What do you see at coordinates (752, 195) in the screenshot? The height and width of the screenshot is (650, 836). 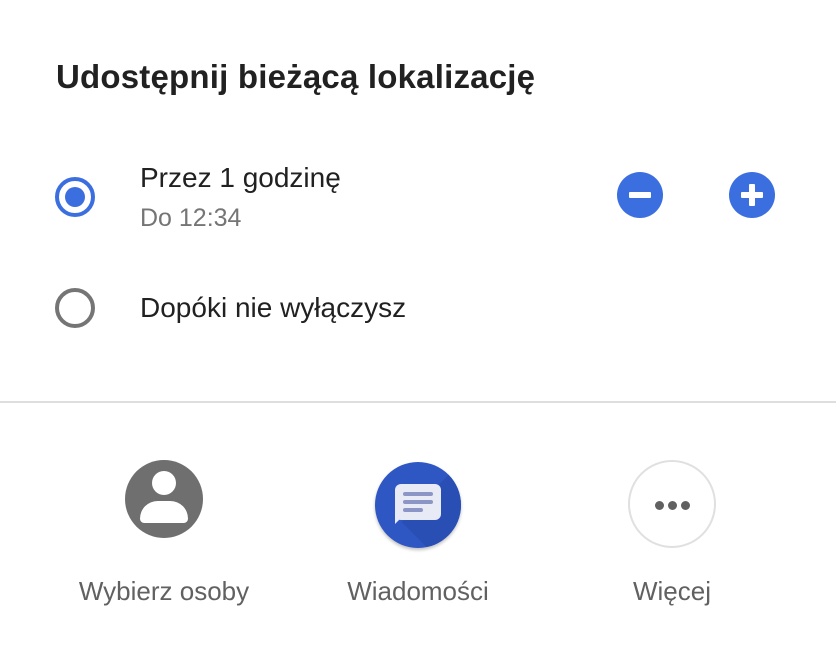 I see `increase-duration-button` at bounding box center [752, 195].